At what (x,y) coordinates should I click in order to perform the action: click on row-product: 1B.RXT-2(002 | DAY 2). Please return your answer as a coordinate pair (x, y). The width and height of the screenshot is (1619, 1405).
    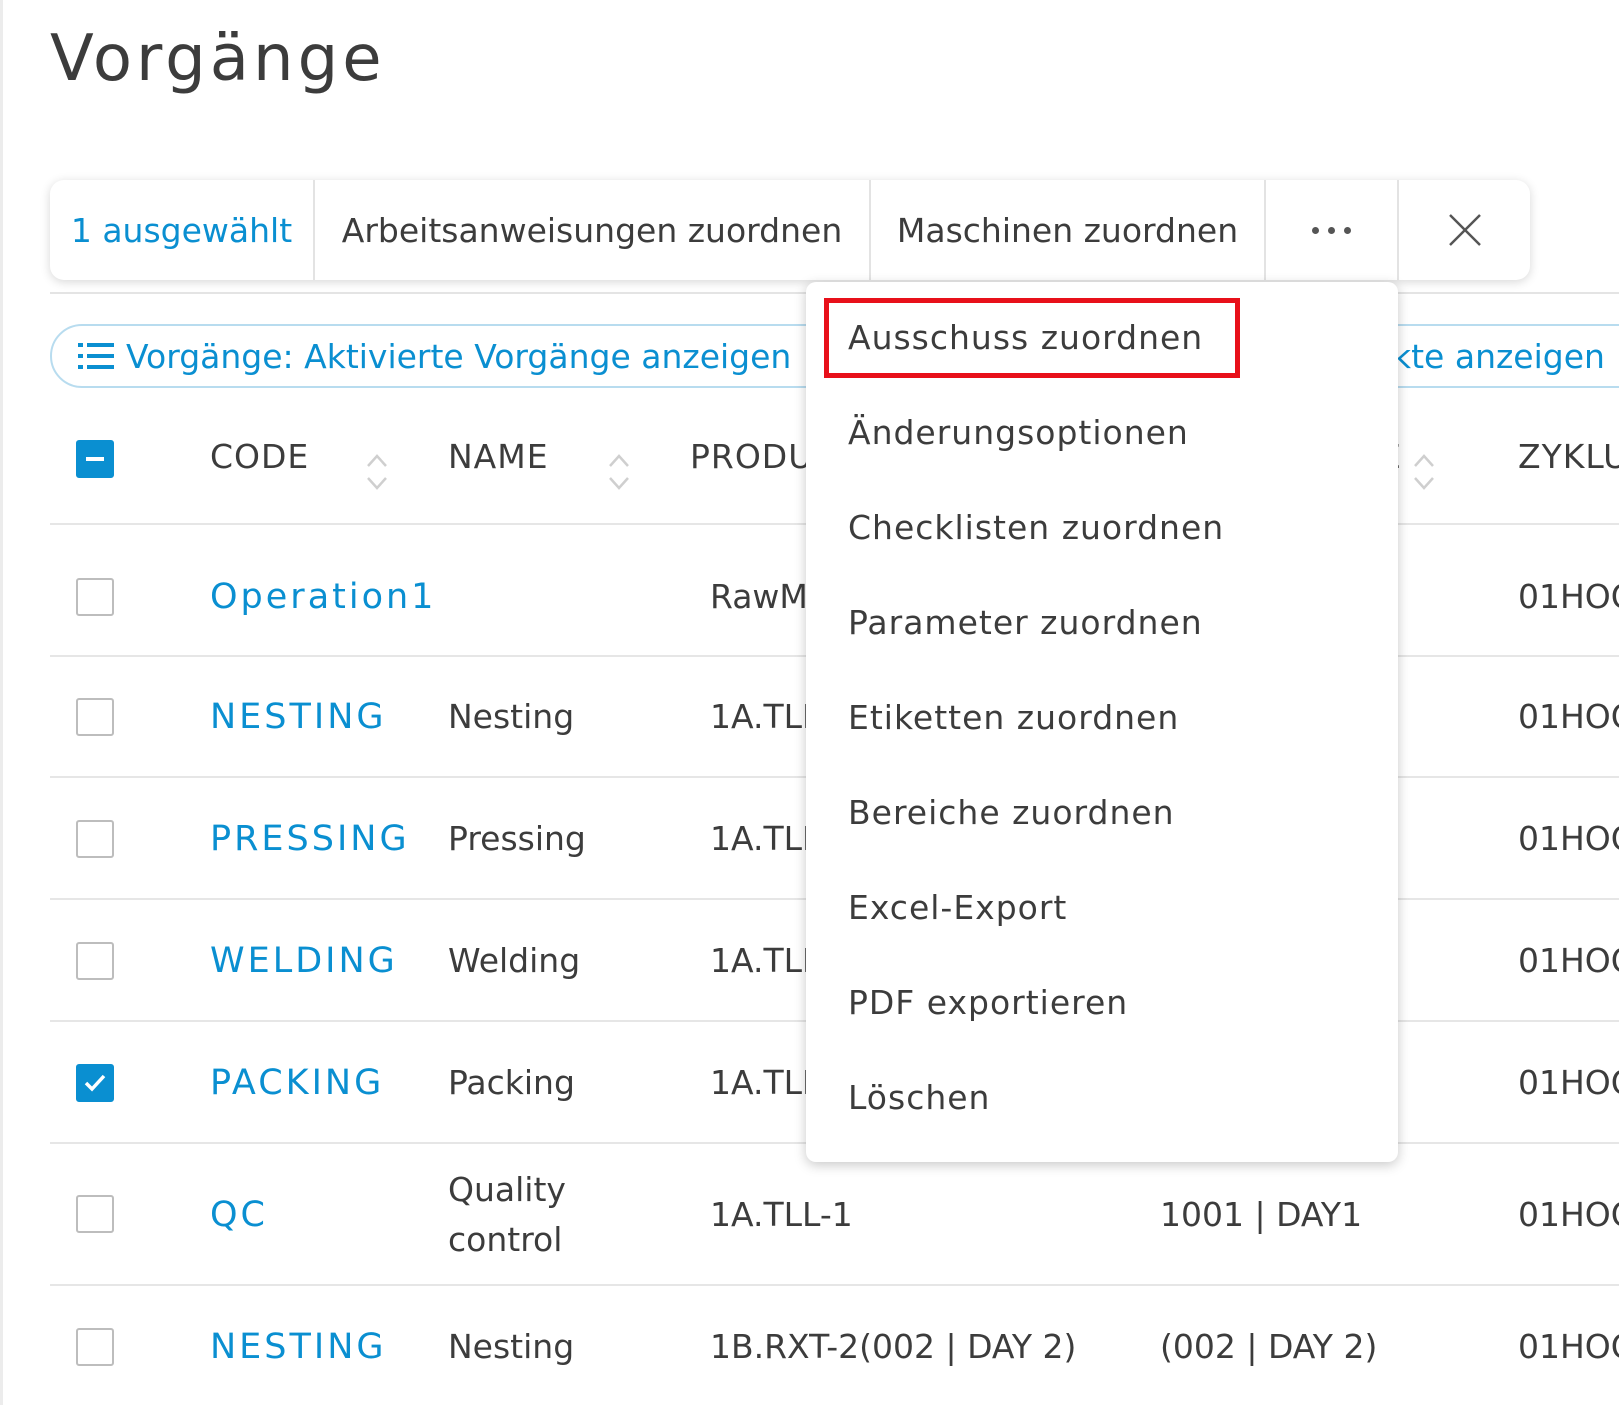
    Looking at the image, I should click on (893, 1346).